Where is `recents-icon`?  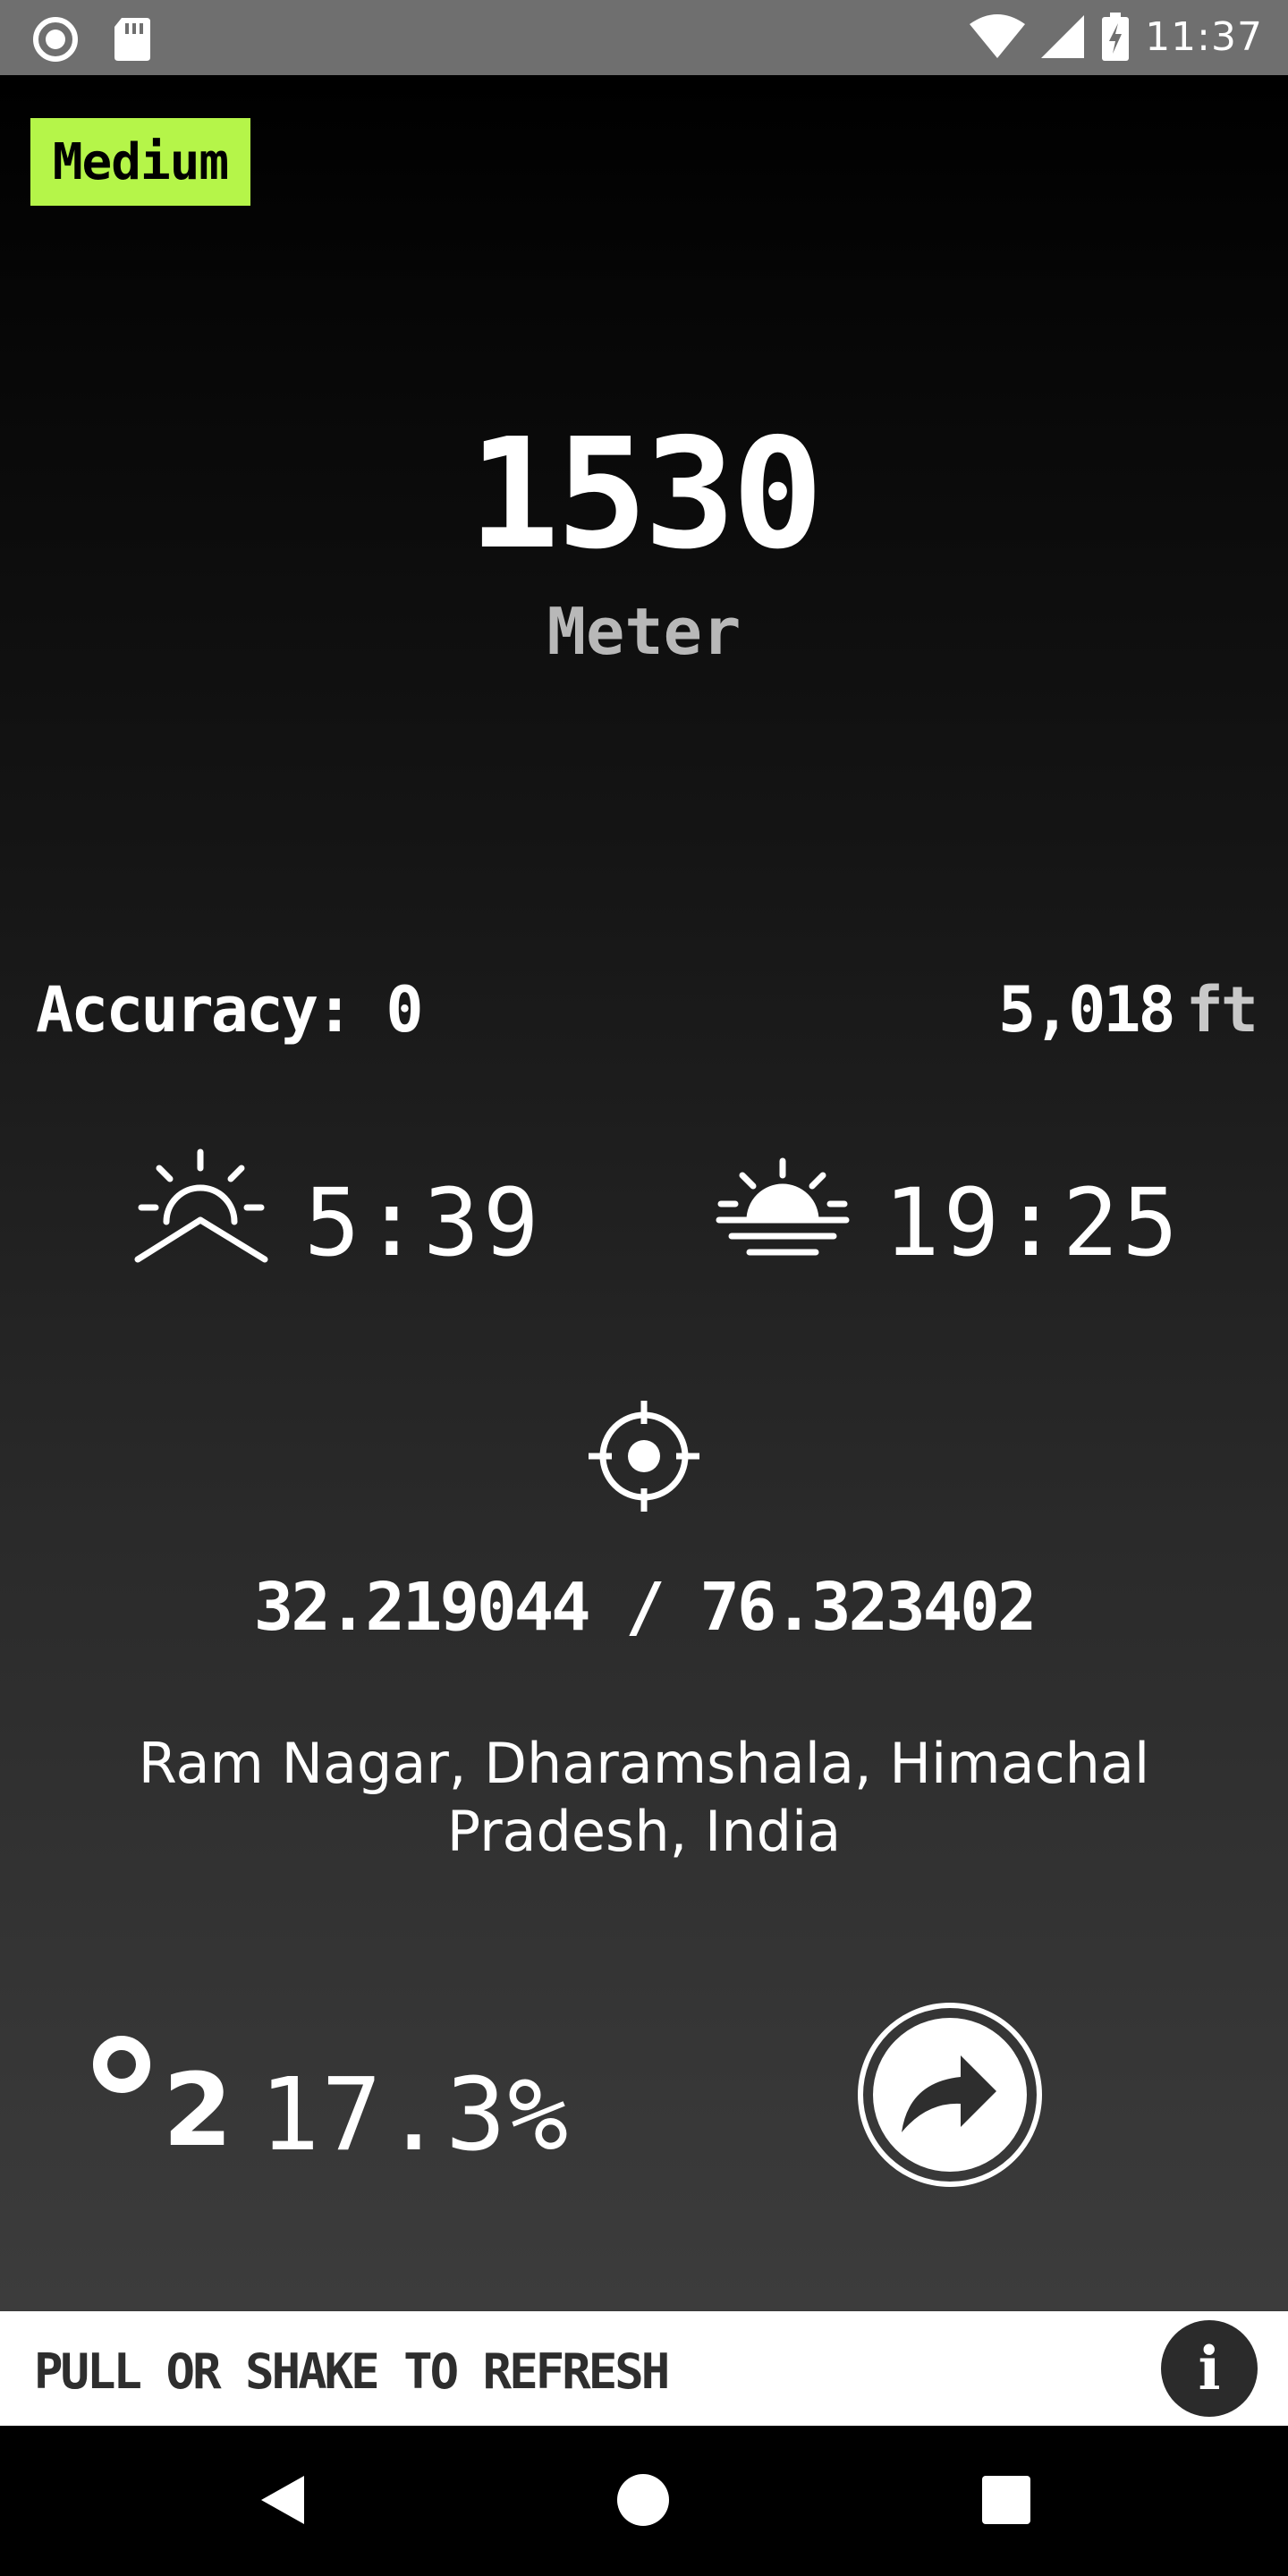
recents-icon is located at coordinates (1006, 2500).